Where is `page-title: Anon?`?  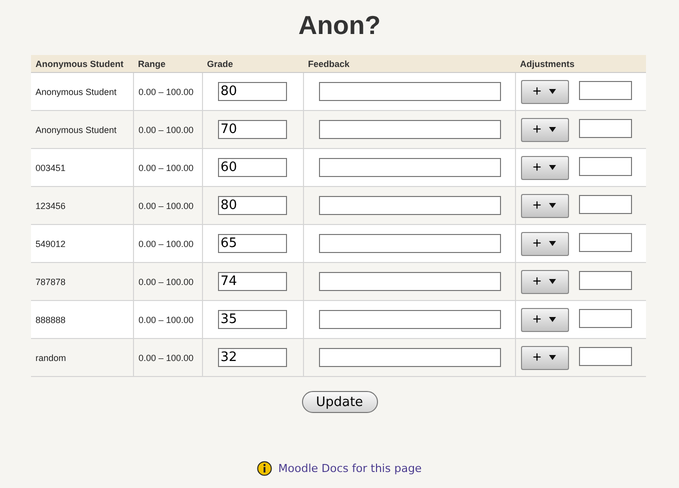 page-title: Anon? is located at coordinates (339, 25).